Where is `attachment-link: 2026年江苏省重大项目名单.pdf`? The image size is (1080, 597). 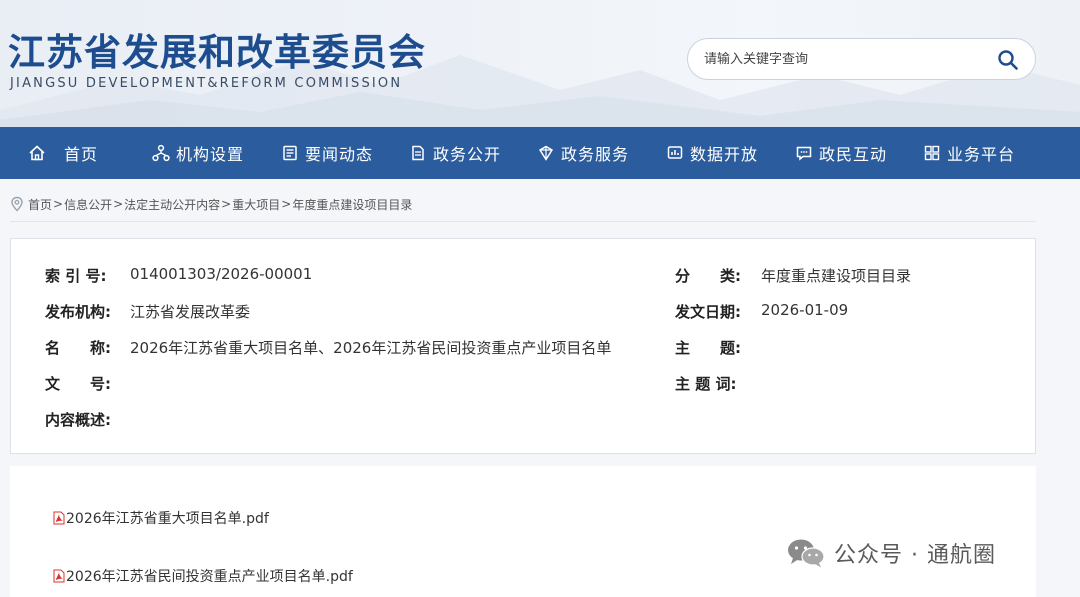 attachment-link: 2026年江苏省重大项目名单.pdf is located at coordinates (161, 518).